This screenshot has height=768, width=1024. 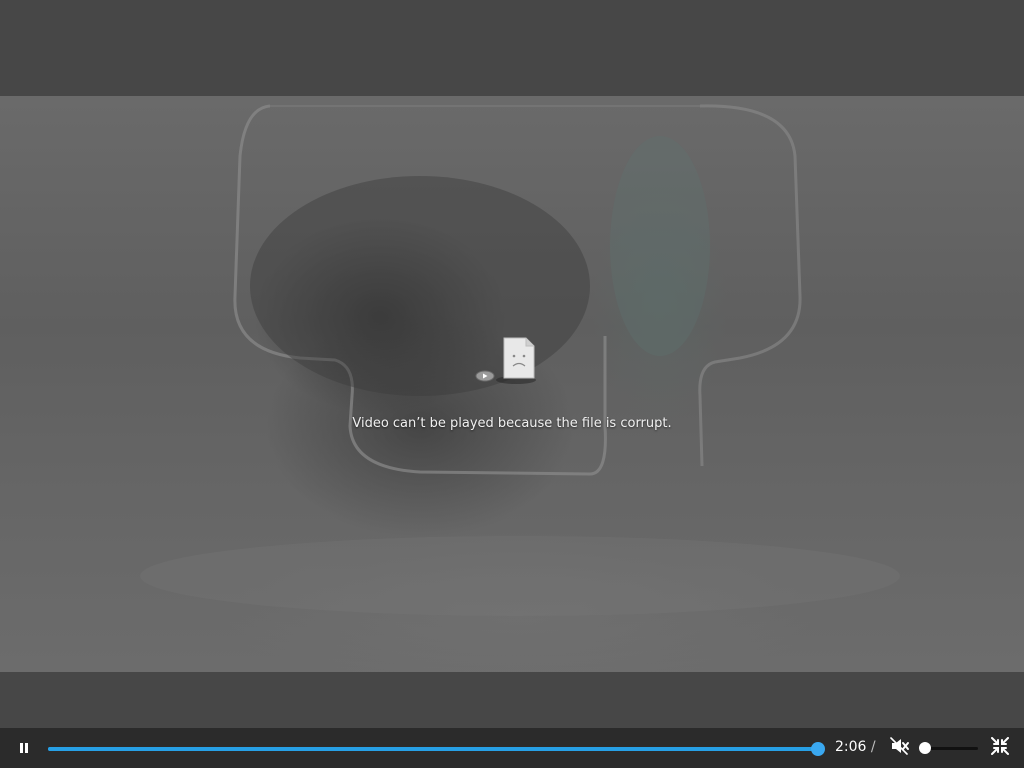 What do you see at coordinates (951, 748) in the screenshot?
I see `volume-slider` at bounding box center [951, 748].